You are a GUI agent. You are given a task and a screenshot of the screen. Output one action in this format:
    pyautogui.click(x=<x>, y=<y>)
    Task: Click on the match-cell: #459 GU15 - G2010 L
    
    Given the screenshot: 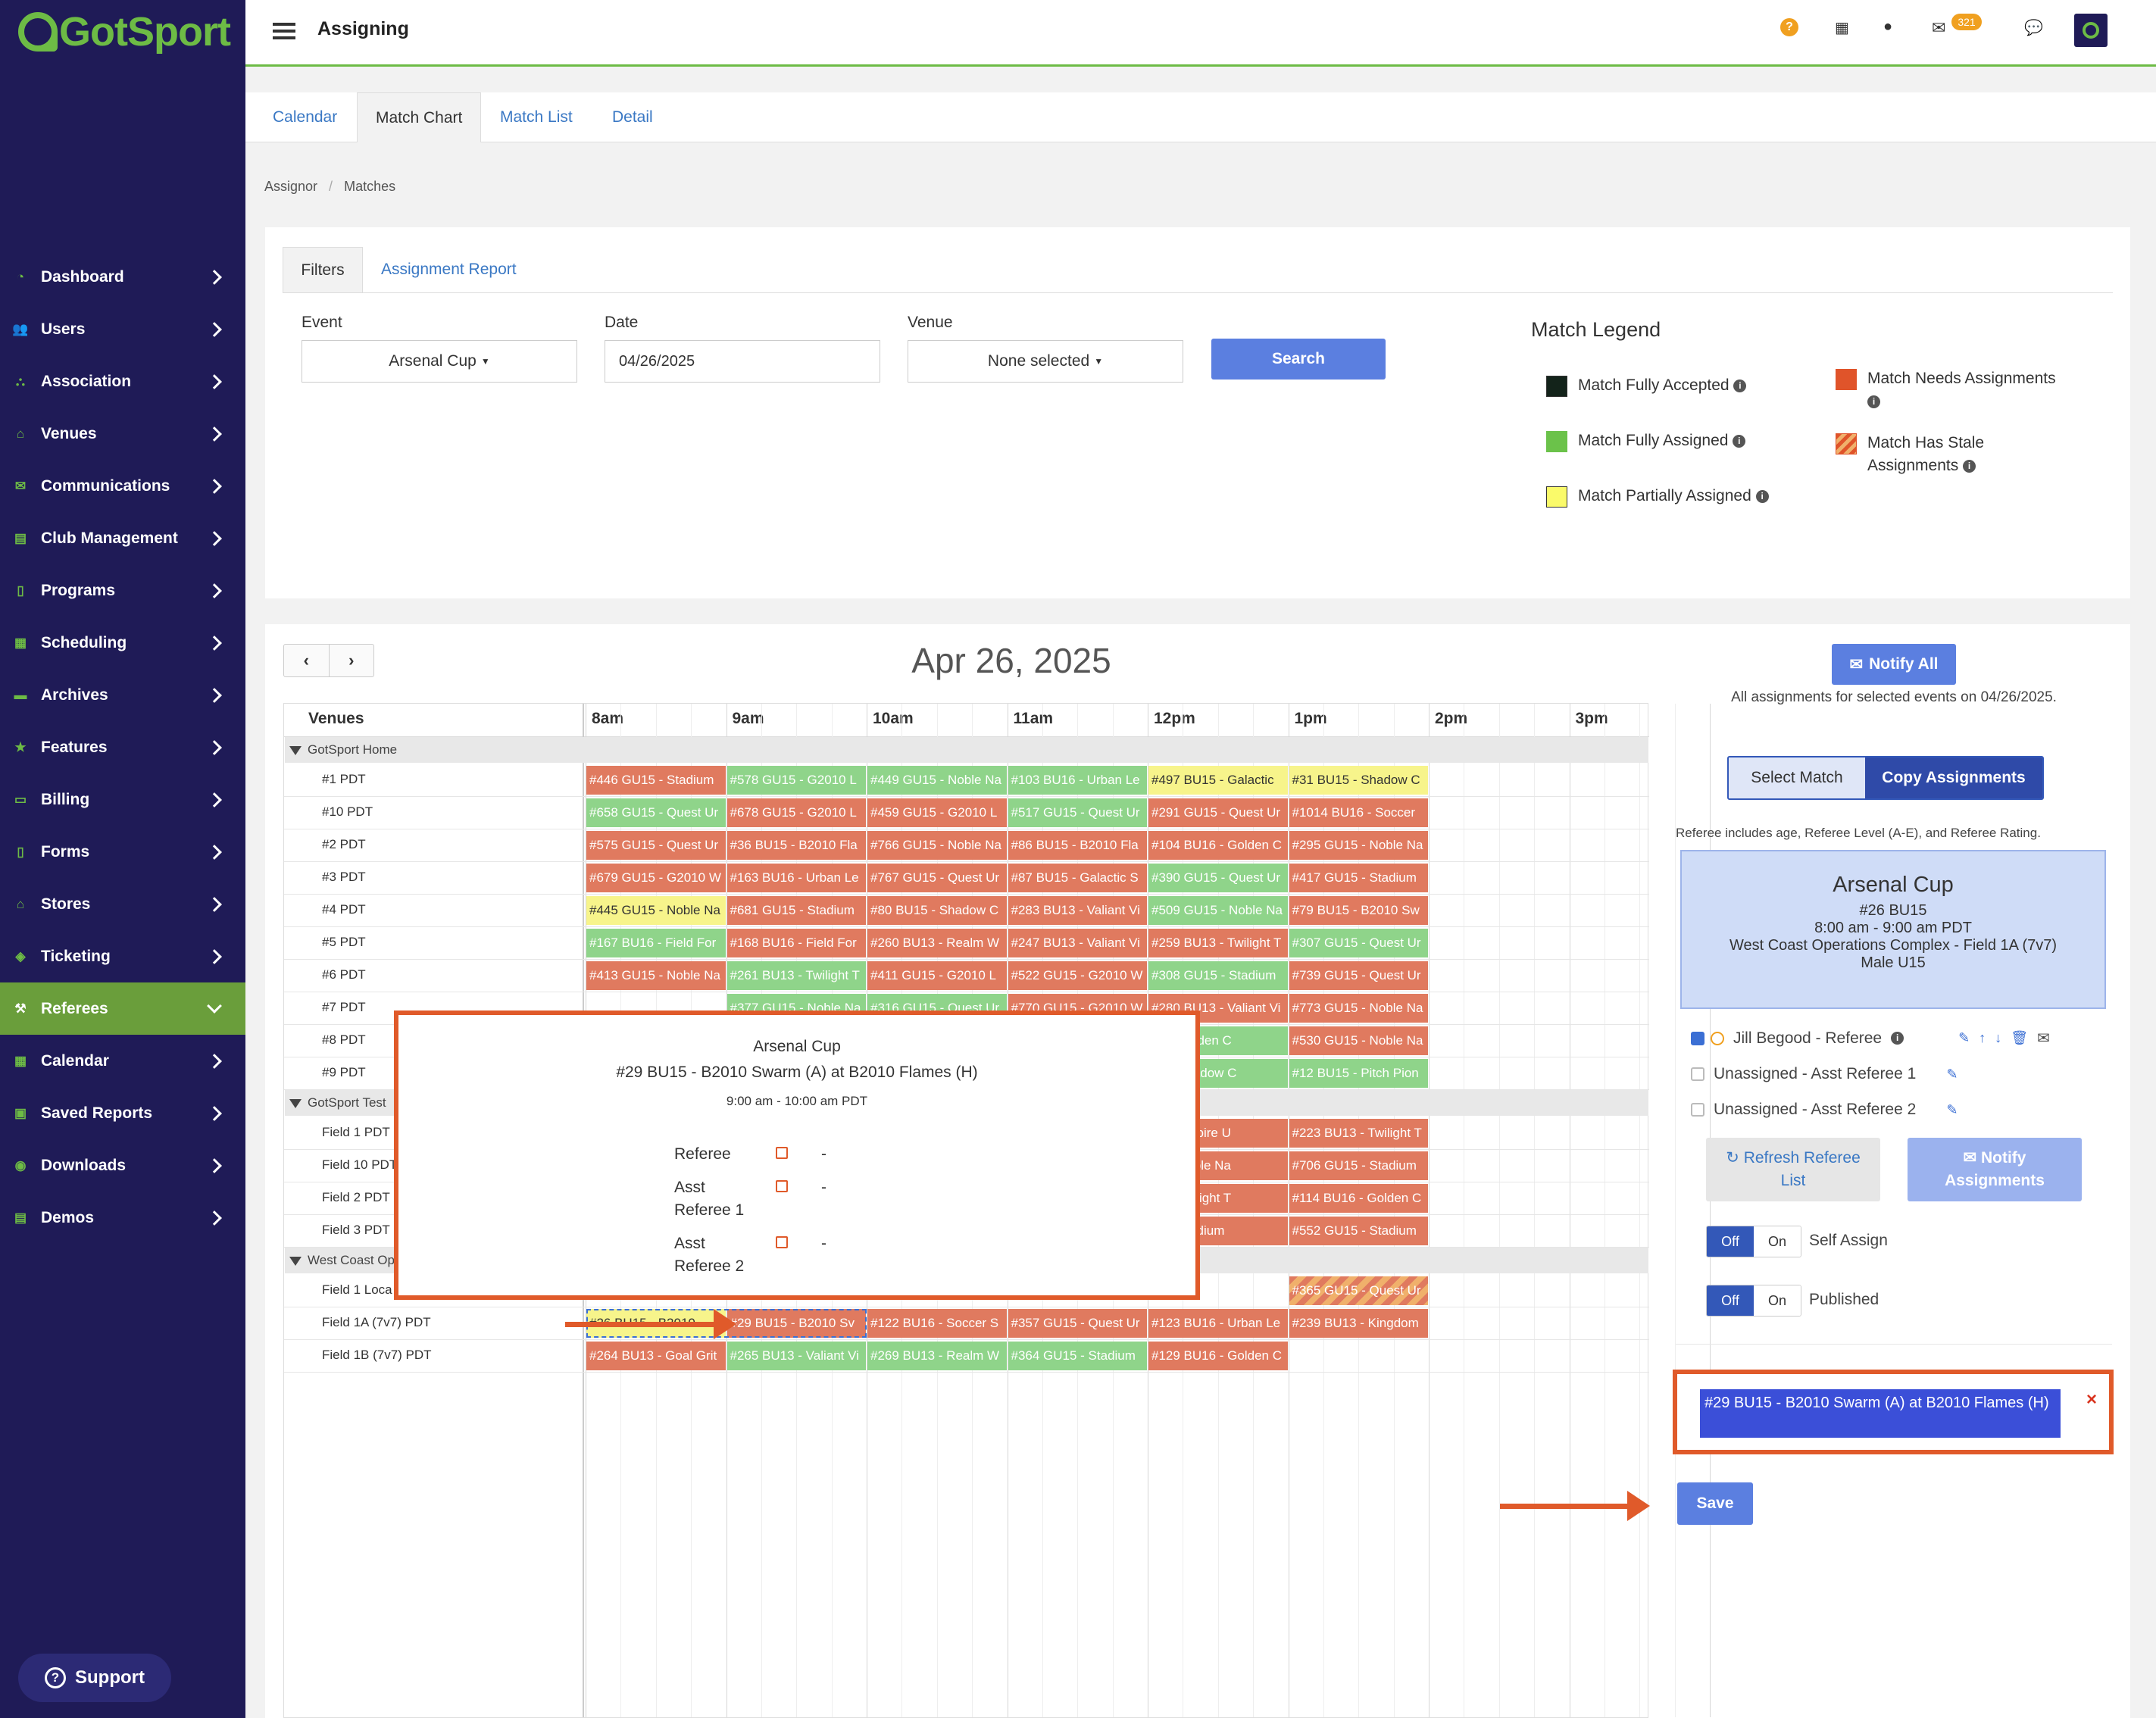 What is the action you would take?
    pyautogui.click(x=937, y=812)
    